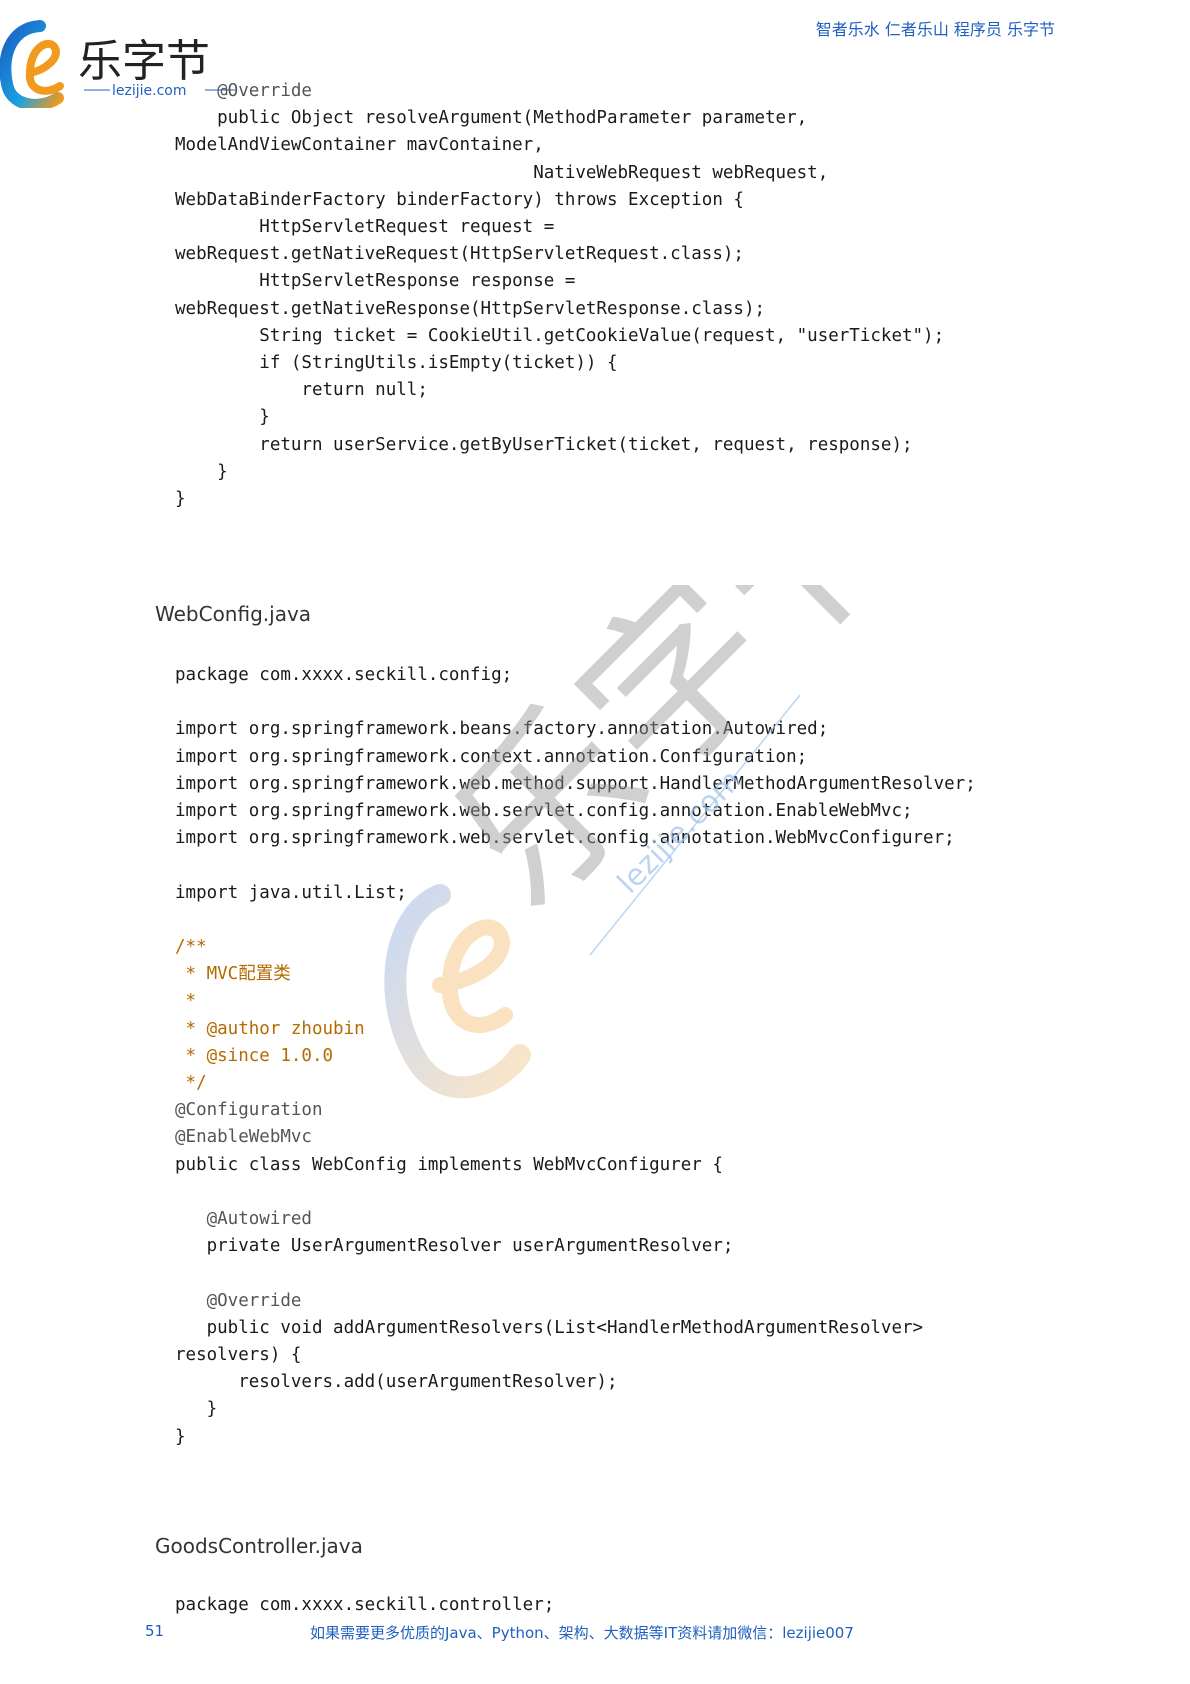 This screenshot has height=1684, width=1190. What do you see at coordinates (396, 1382) in the screenshot?
I see `code-line: resolvers.add(userArgumentResolver);` at bounding box center [396, 1382].